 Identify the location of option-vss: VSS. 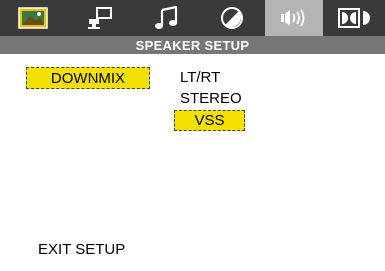
(209, 120).